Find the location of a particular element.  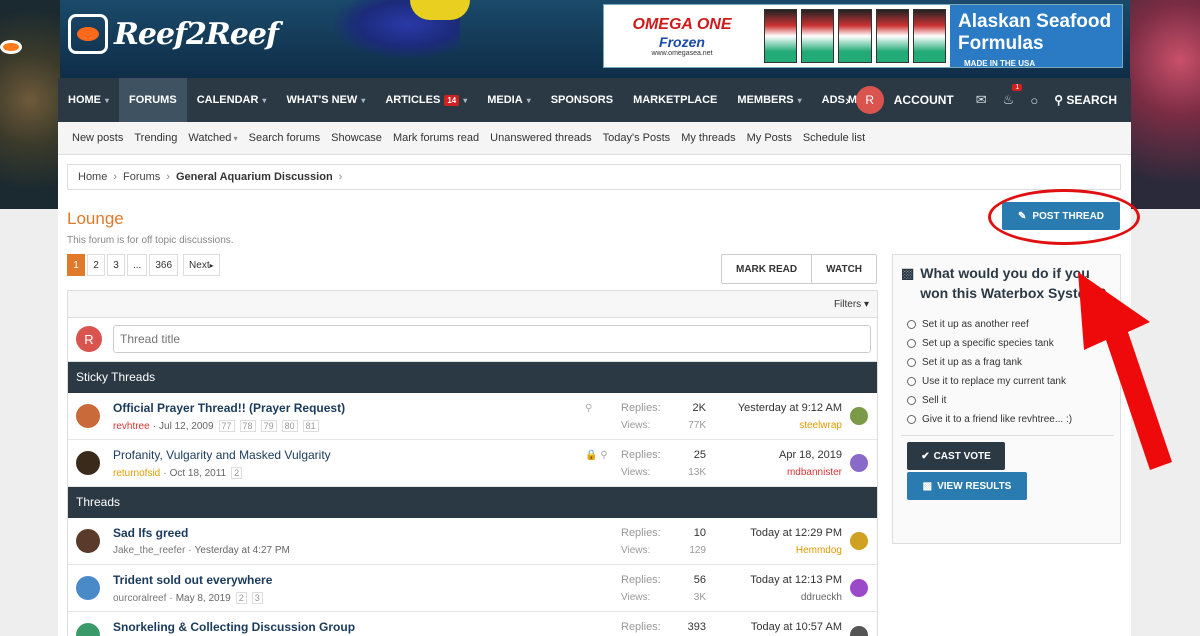

last-post-date: Today at 12:29 PM is located at coordinates (775, 533).